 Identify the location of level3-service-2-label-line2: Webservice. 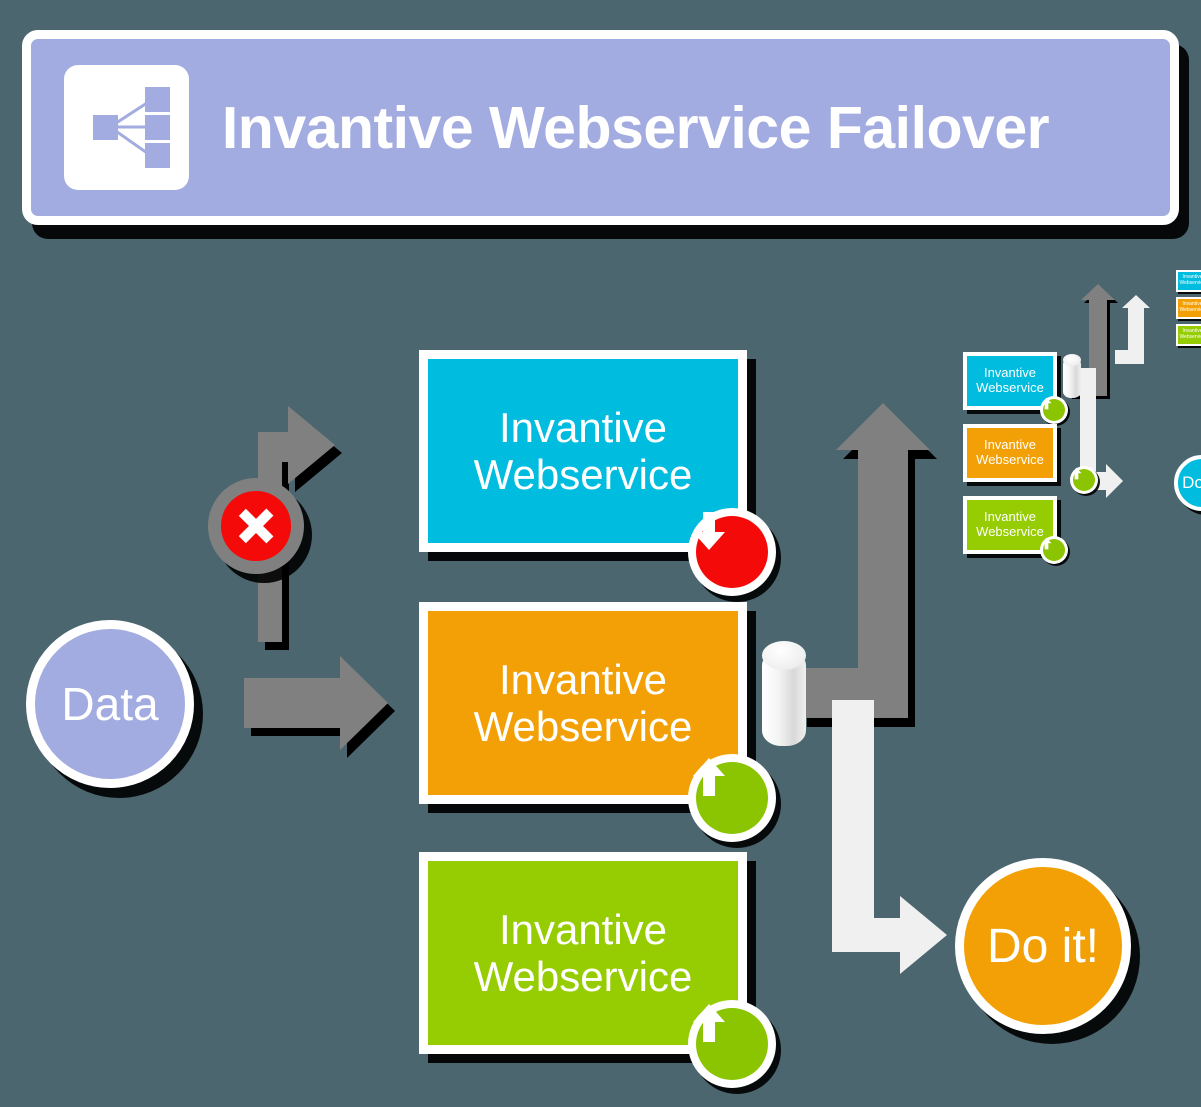
(1190, 310).